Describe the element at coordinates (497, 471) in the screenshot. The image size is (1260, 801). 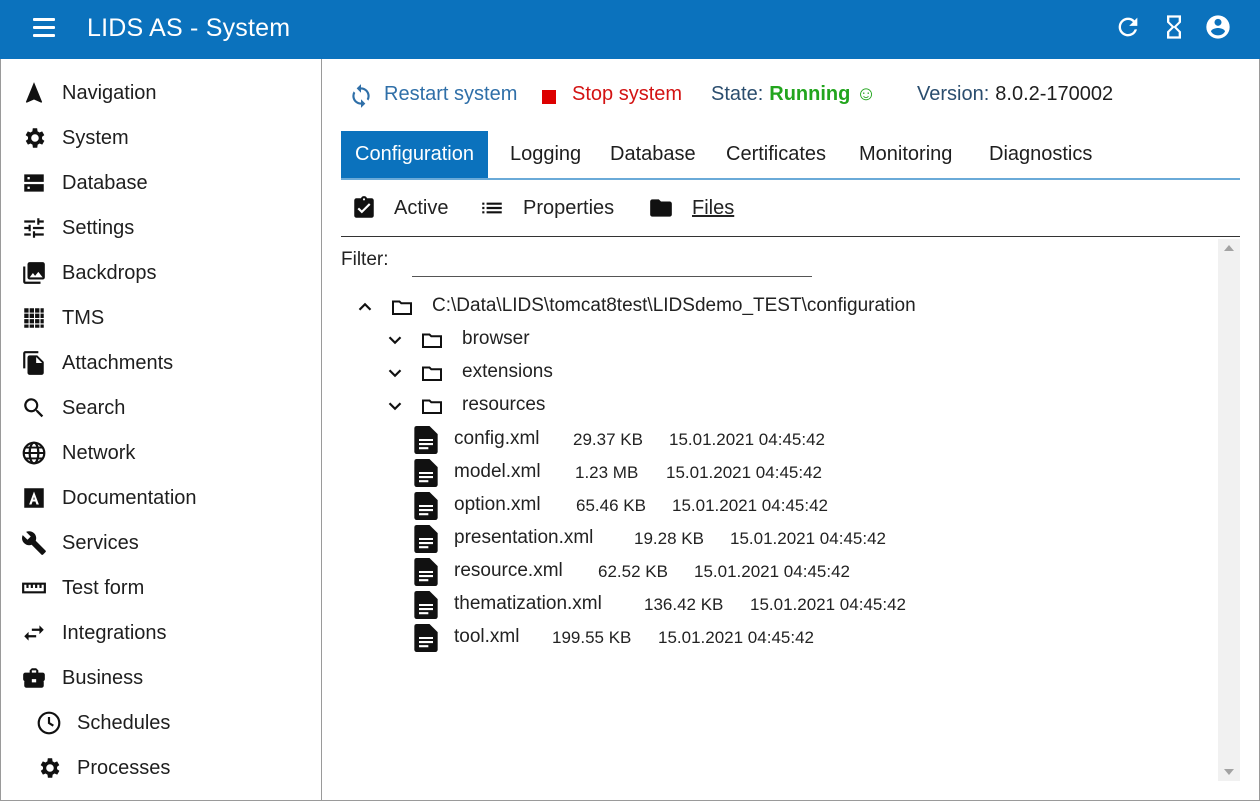
I see `file-name: model.xml` at that location.